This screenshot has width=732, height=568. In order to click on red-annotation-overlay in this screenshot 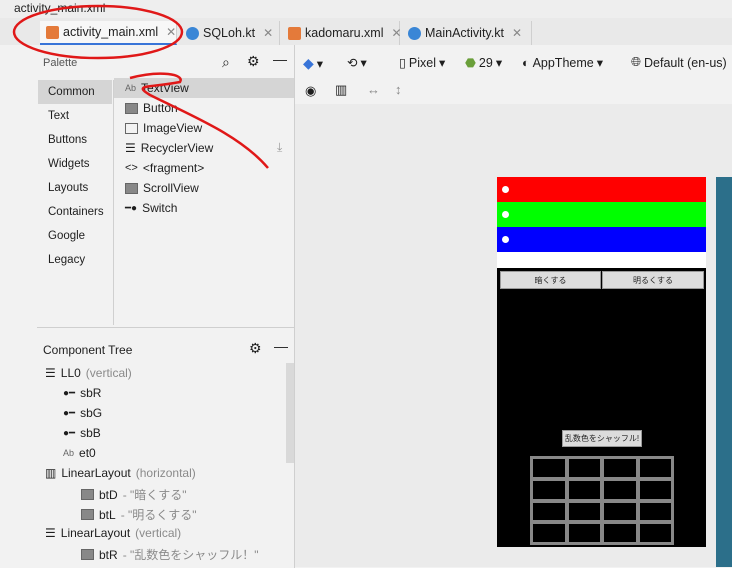, I will do `click(140, 86)`.